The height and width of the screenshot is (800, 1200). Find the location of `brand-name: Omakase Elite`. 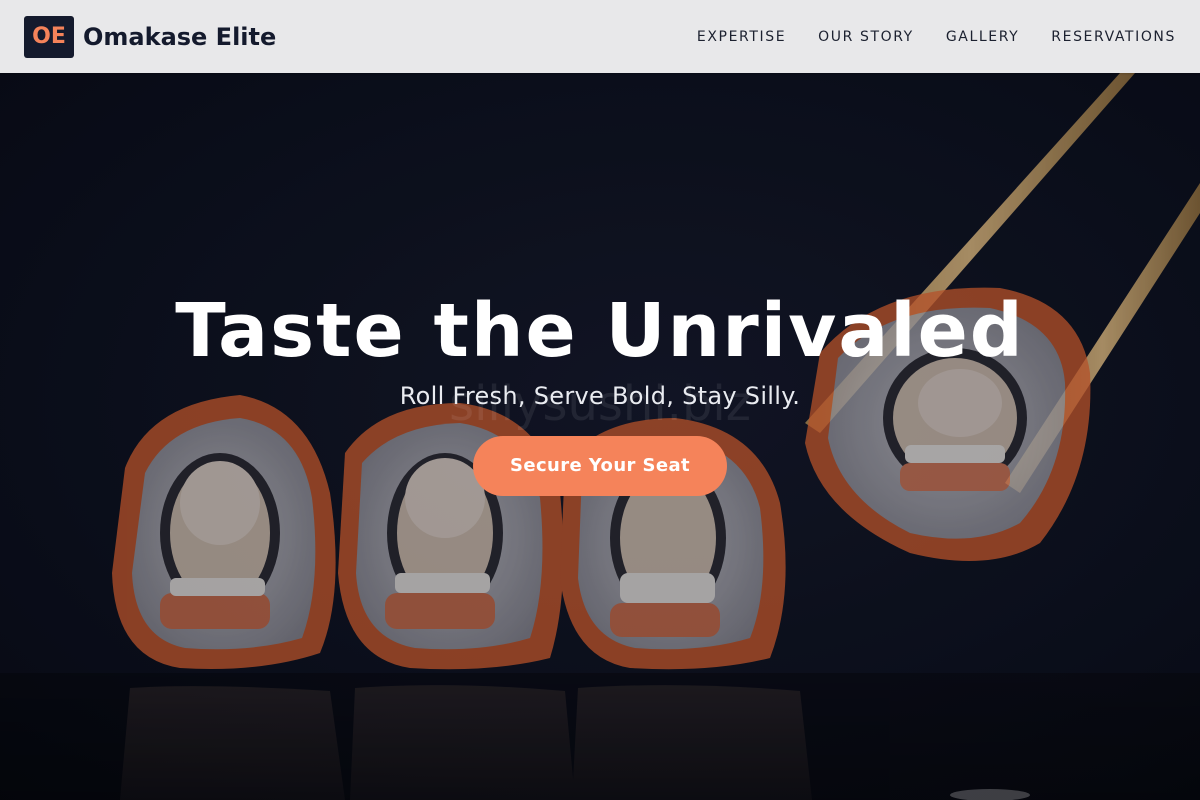

brand-name: Omakase Elite is located at coordinates (179, 37).